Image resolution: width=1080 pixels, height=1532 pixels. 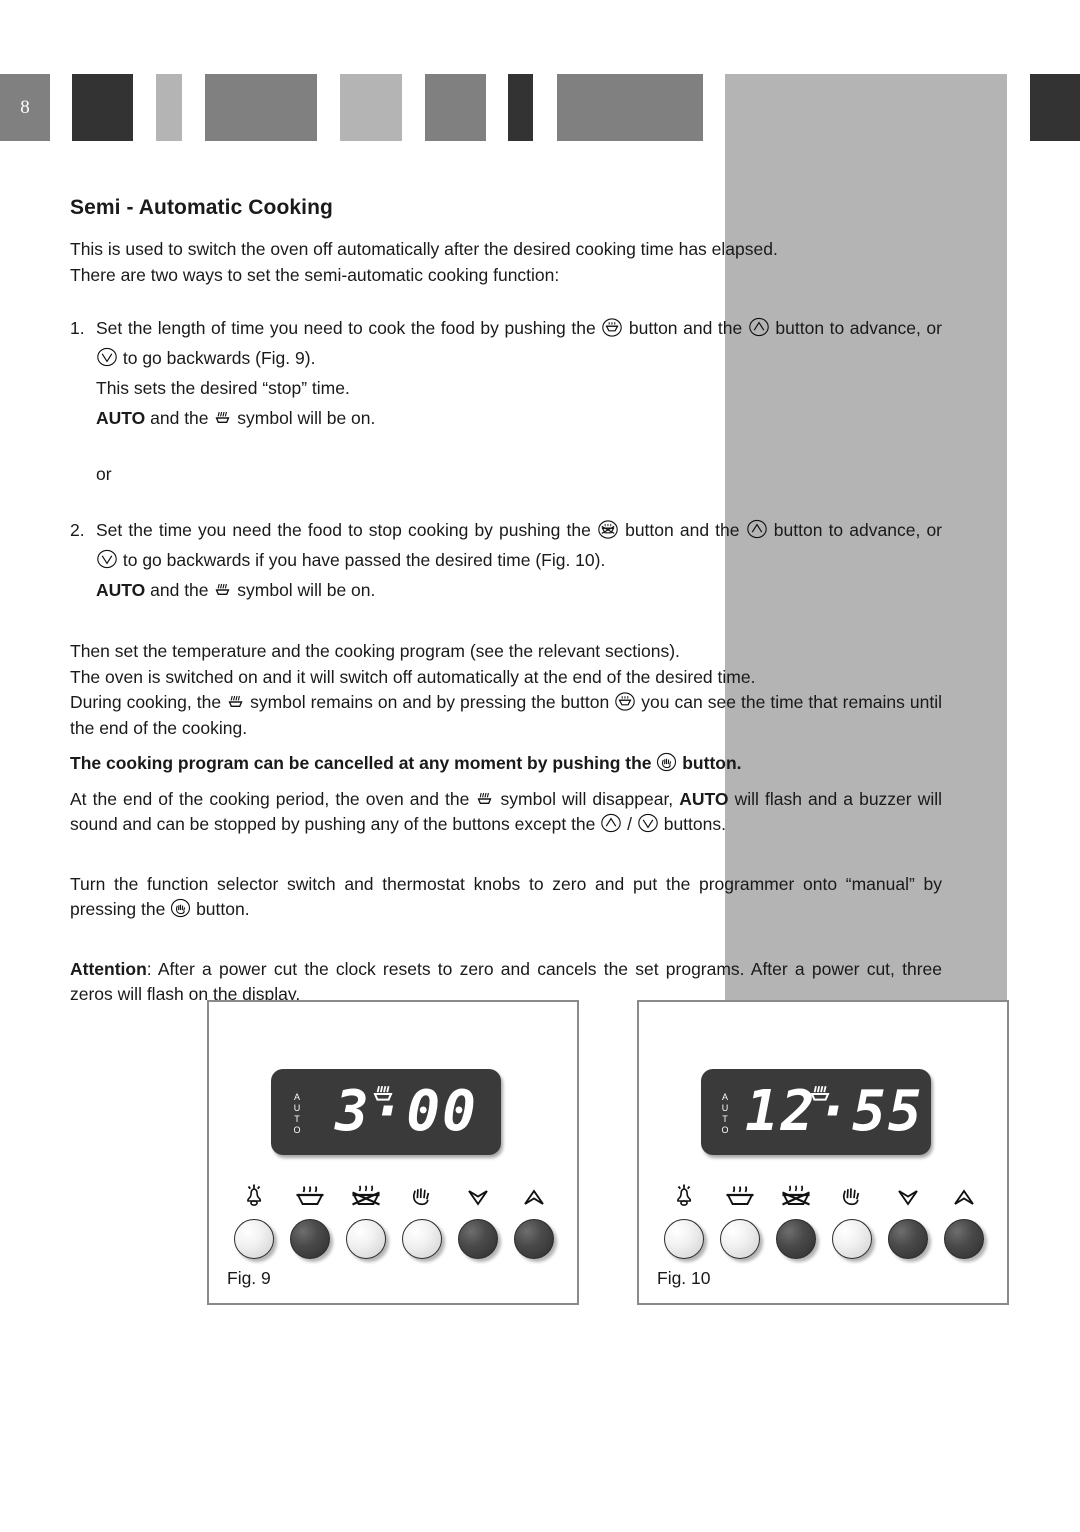 I want to click on item2-text-c: button to advance, or, so click(x=854, y=530).